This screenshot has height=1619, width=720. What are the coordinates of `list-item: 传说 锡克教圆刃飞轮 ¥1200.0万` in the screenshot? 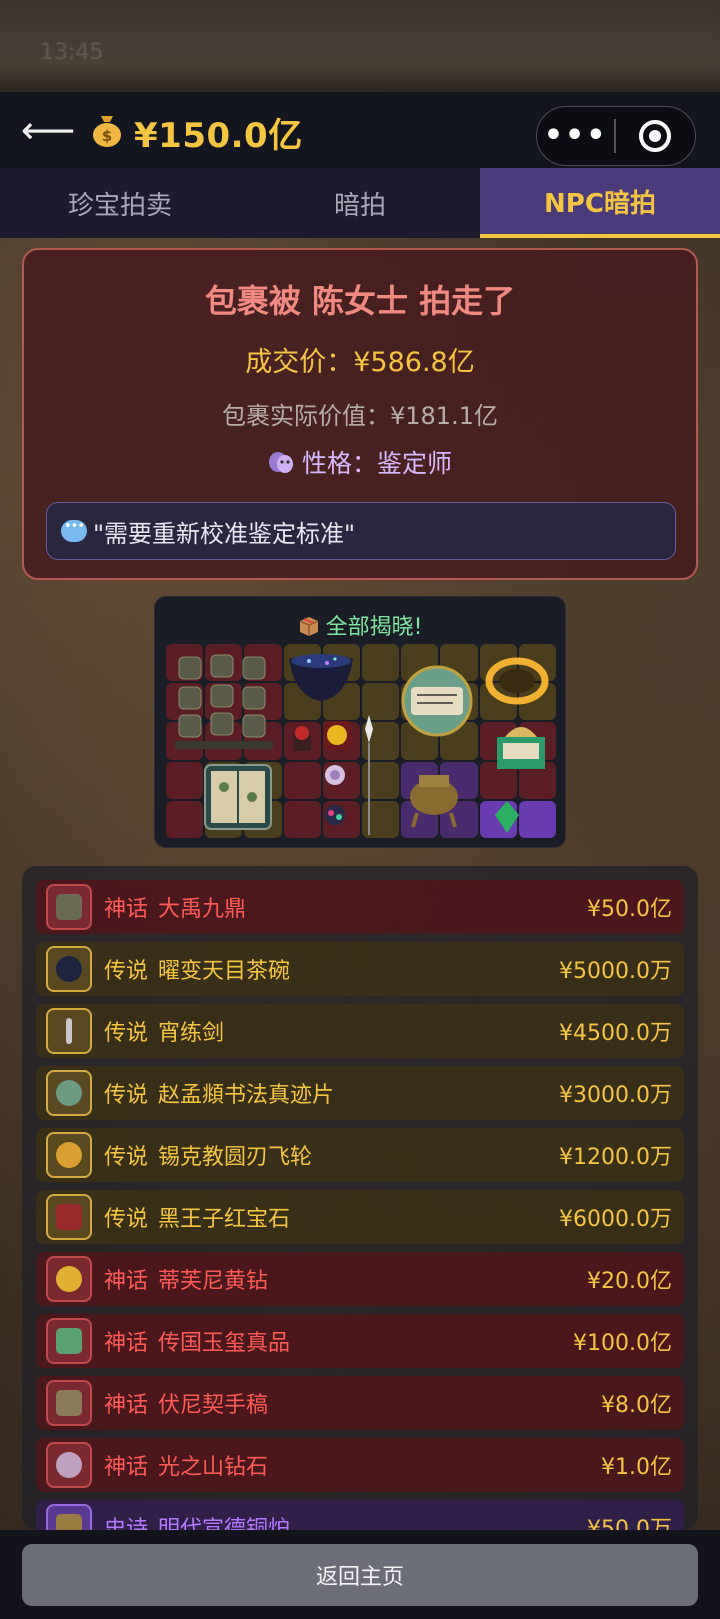 It's located at (360, 1155).